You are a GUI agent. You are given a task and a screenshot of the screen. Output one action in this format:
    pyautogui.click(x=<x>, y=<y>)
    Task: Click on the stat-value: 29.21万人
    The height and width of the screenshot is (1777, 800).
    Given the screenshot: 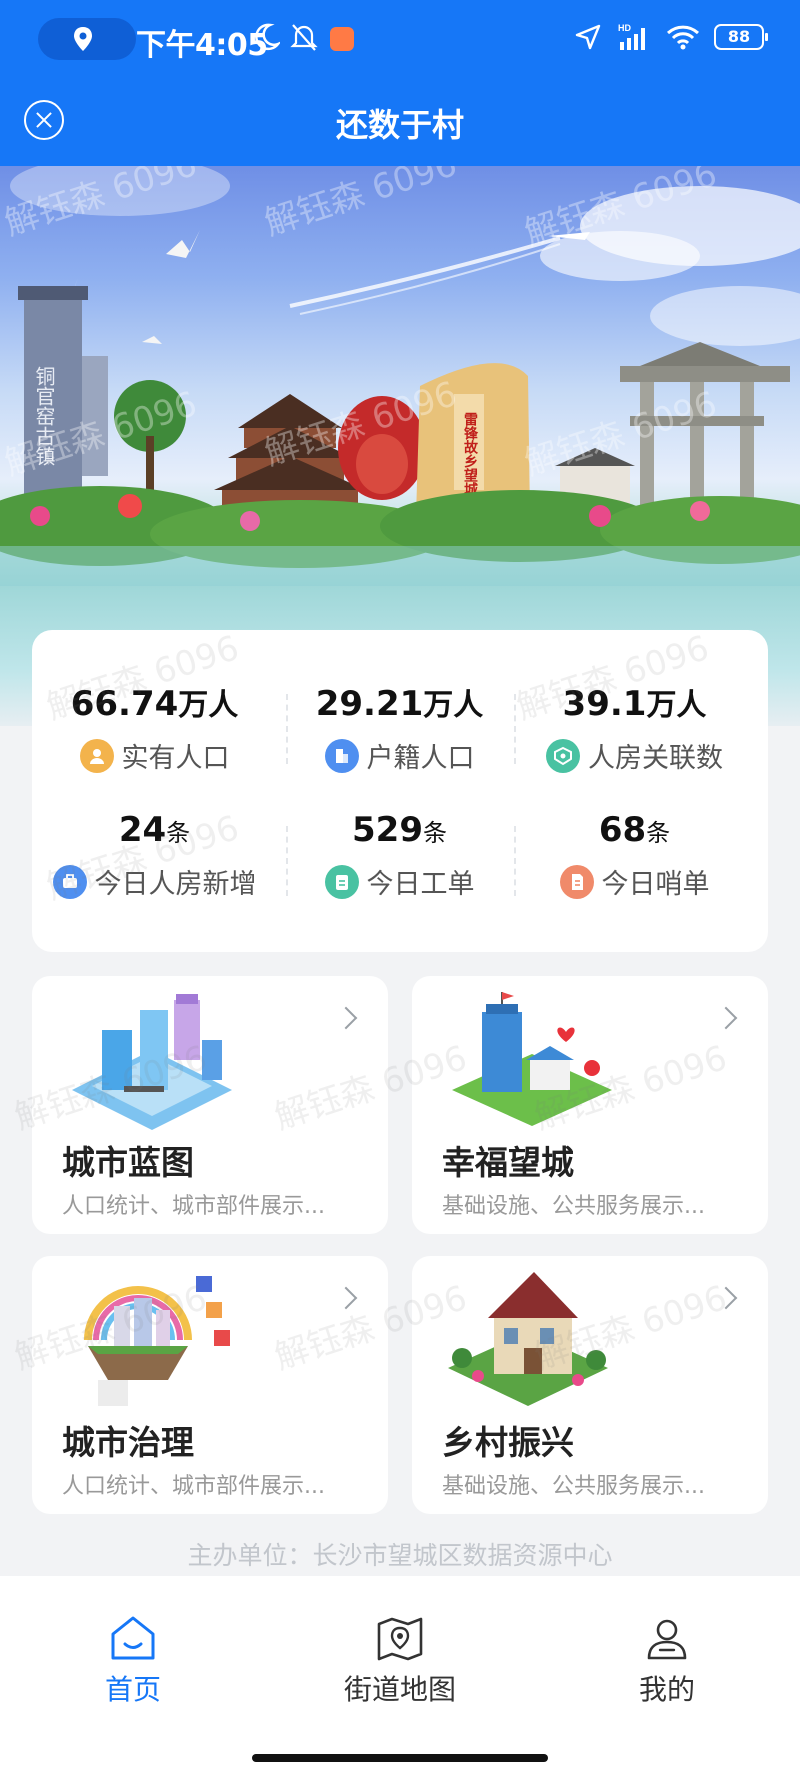 What is the action you would take?
    pyautogui.click(x=399, y=702)
    